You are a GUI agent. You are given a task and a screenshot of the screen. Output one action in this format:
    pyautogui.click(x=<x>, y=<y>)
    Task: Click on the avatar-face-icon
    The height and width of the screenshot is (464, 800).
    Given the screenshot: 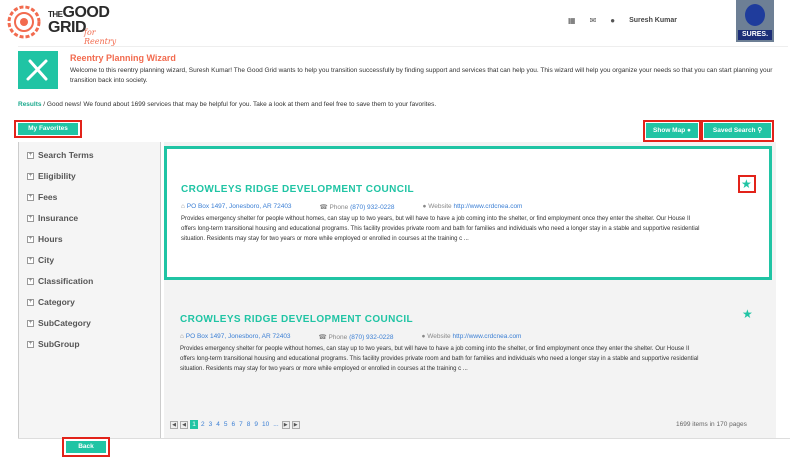 What is the action you would take?
    pyautogui.click(x=755, y=15)
    